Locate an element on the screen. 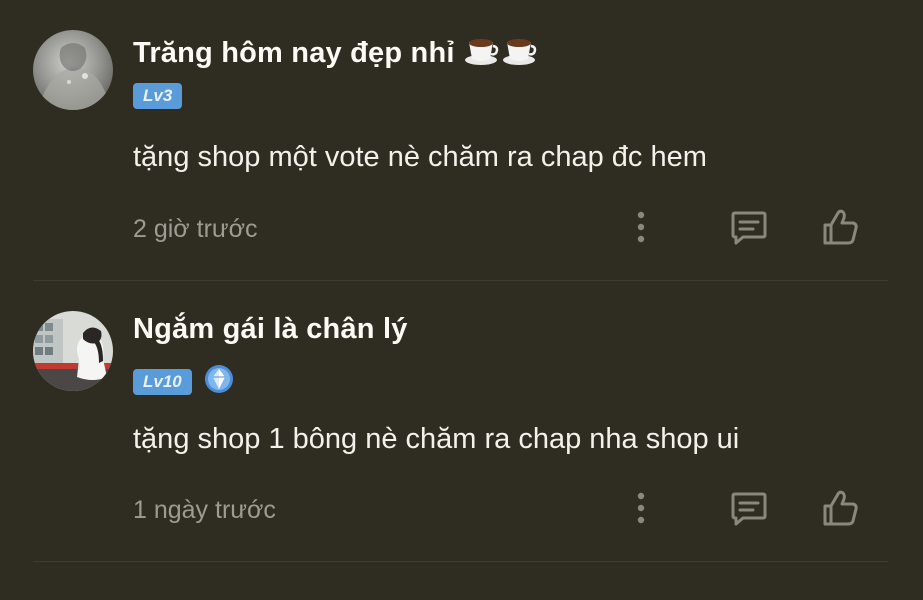  crystal-rank-icon is located at coordinates (213, 381).